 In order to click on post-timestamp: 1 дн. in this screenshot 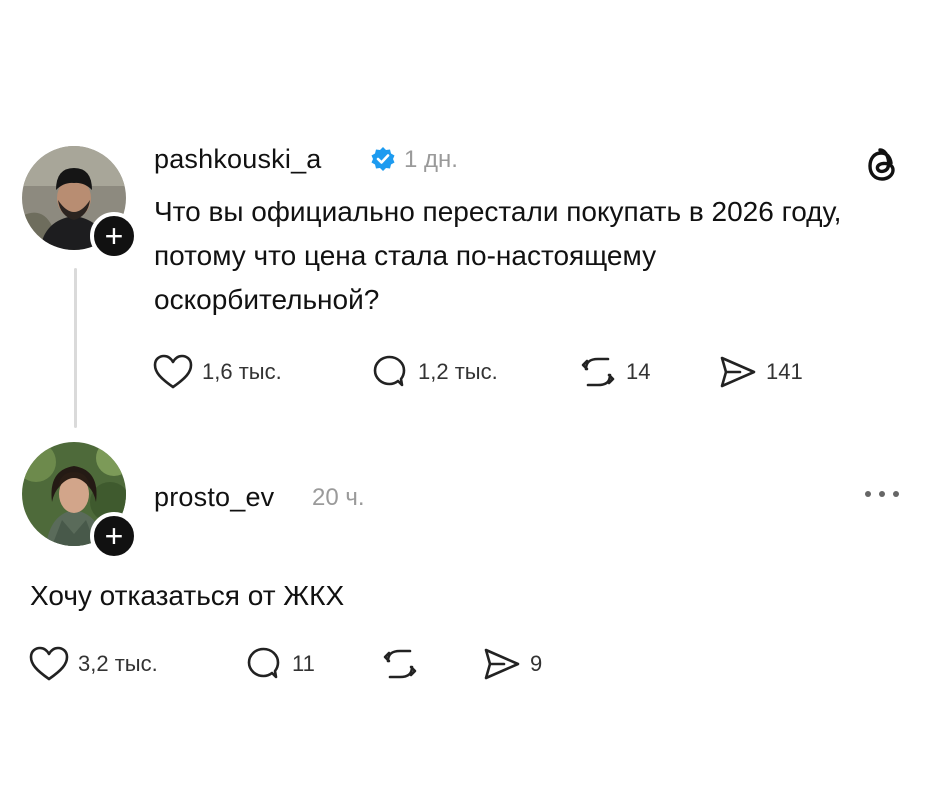, I will do `click(431, 159)`.